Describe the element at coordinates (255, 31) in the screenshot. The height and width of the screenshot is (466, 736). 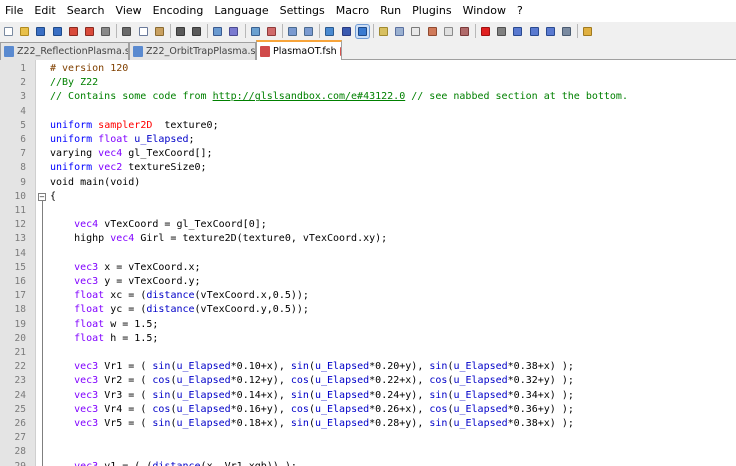
I see `zoom-in-icon` at that location.